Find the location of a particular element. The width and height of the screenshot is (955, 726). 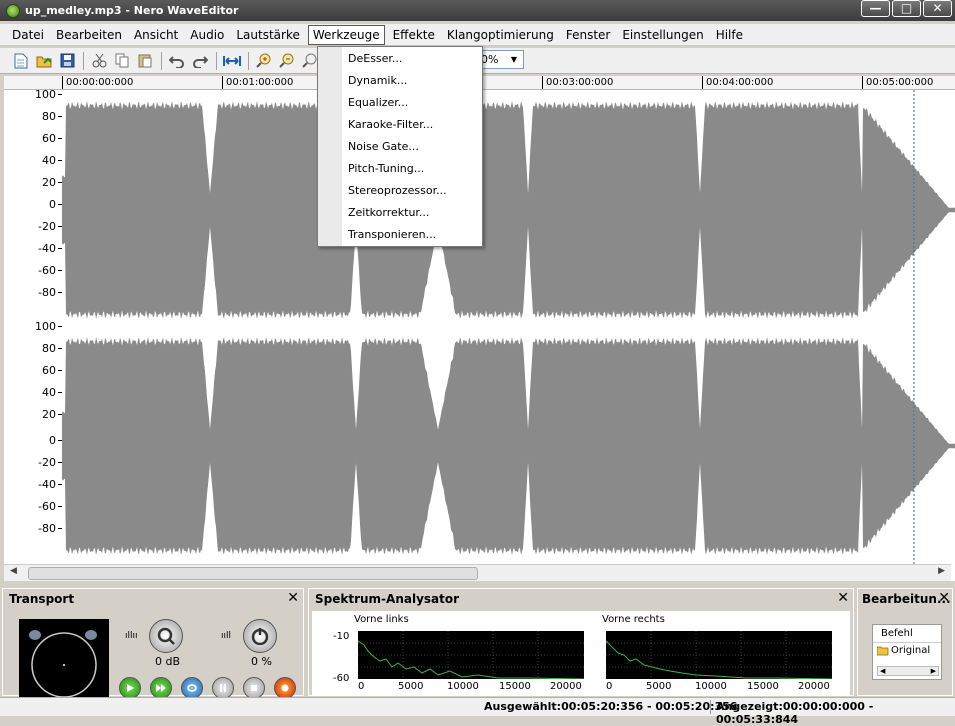

record-button is located at coordinates (285, 688).